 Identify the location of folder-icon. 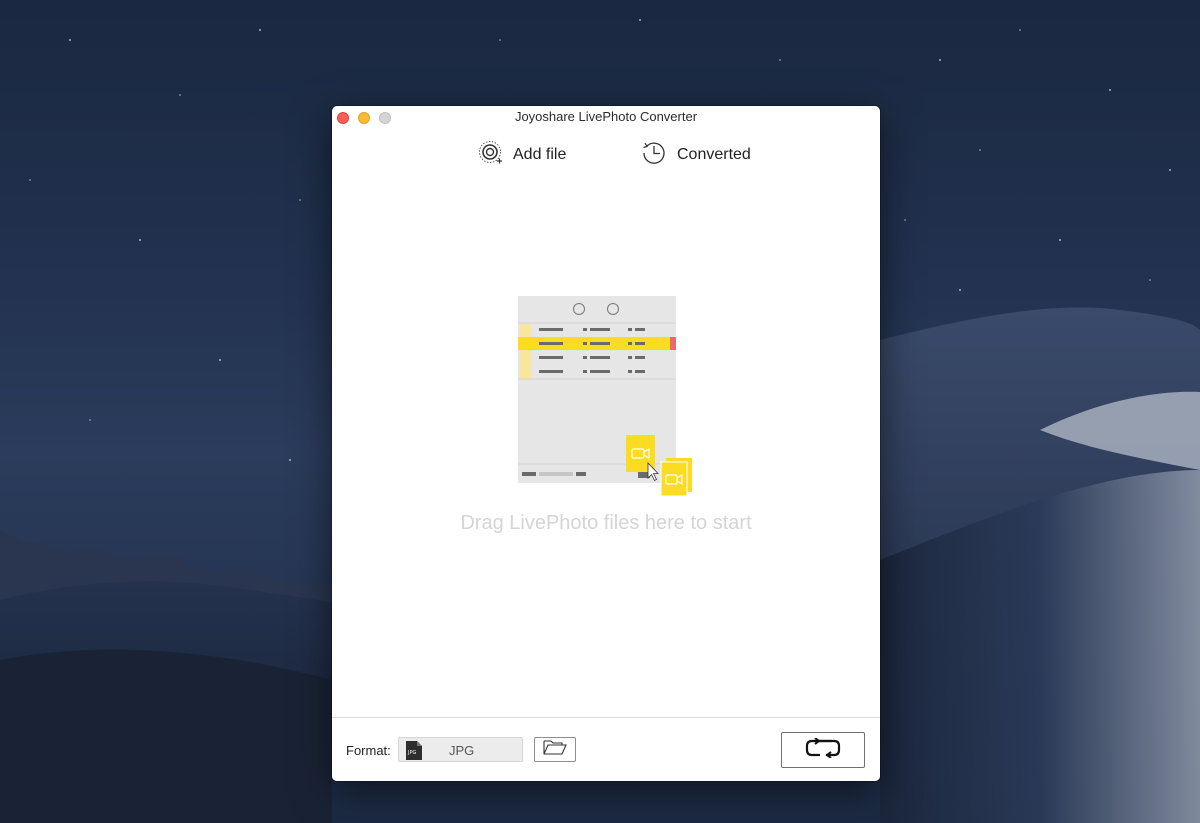
(555, 749).